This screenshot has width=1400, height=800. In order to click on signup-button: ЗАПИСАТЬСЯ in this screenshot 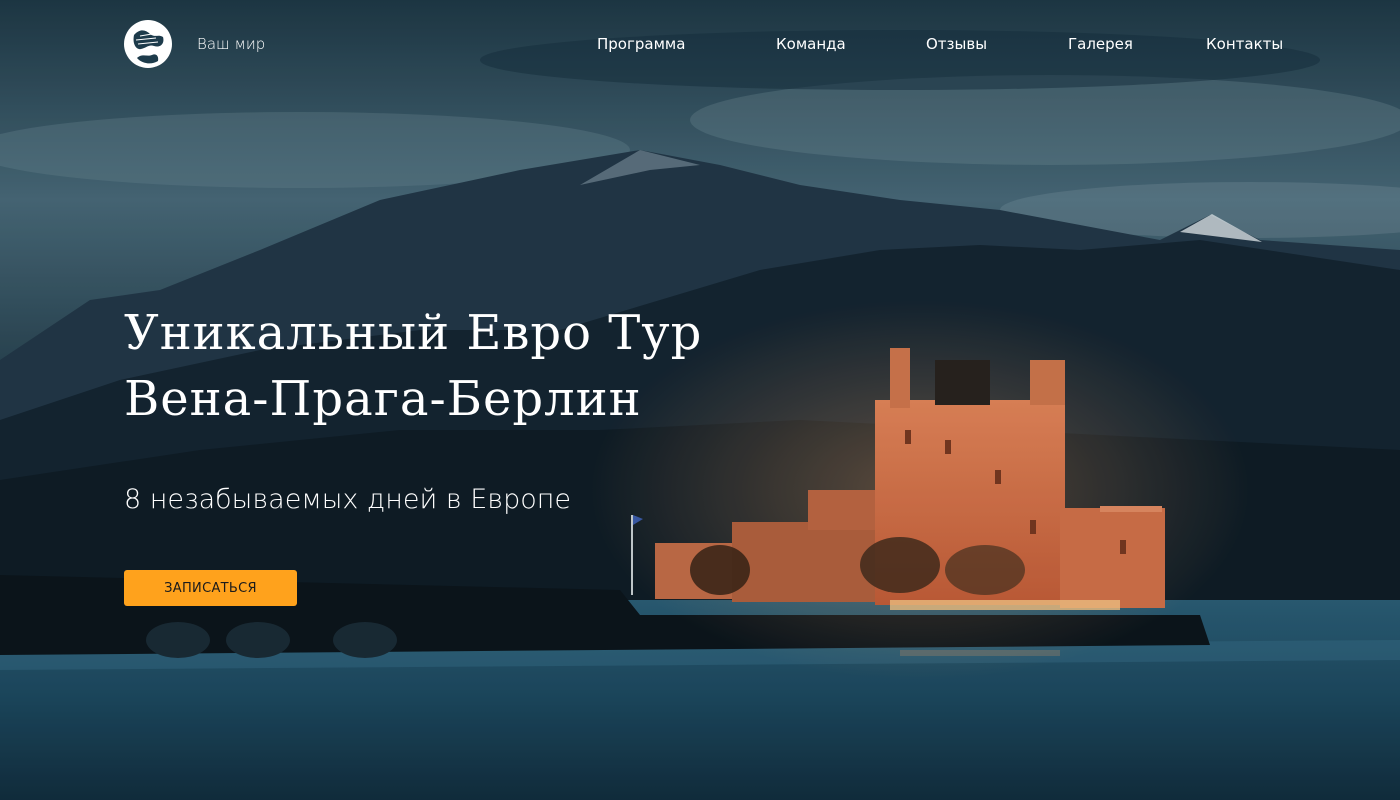, I will do `click(210, 588)`.